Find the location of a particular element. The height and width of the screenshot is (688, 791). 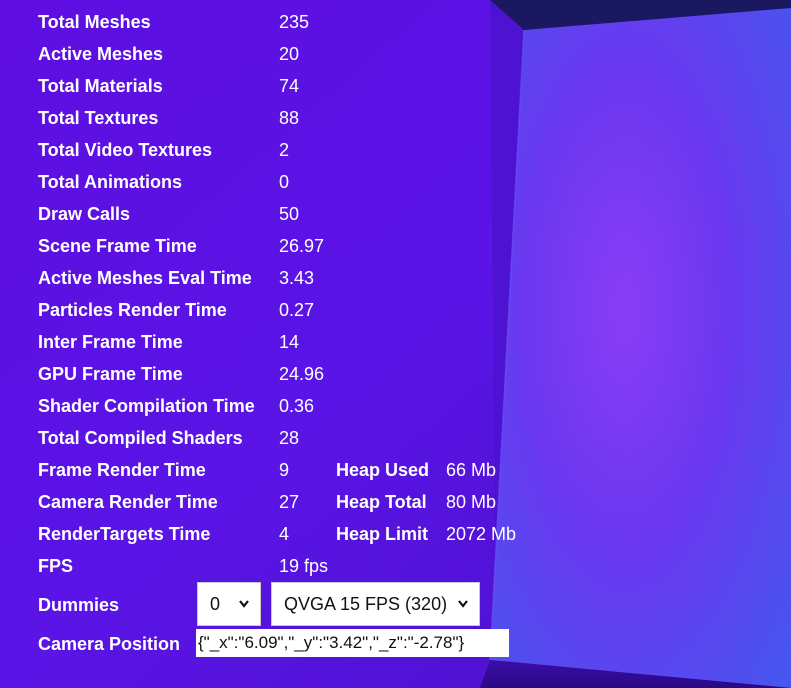

stat-value: 50 is located at coordinates (289, 214).